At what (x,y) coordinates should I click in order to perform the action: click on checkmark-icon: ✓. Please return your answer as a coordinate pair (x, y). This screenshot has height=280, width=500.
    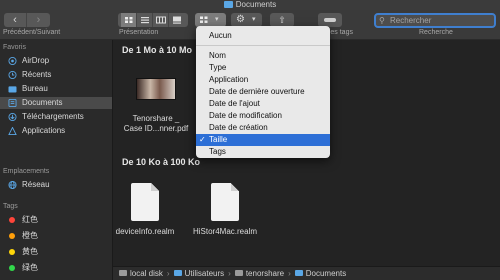
    Looking at the image, I should click on (202, 139).